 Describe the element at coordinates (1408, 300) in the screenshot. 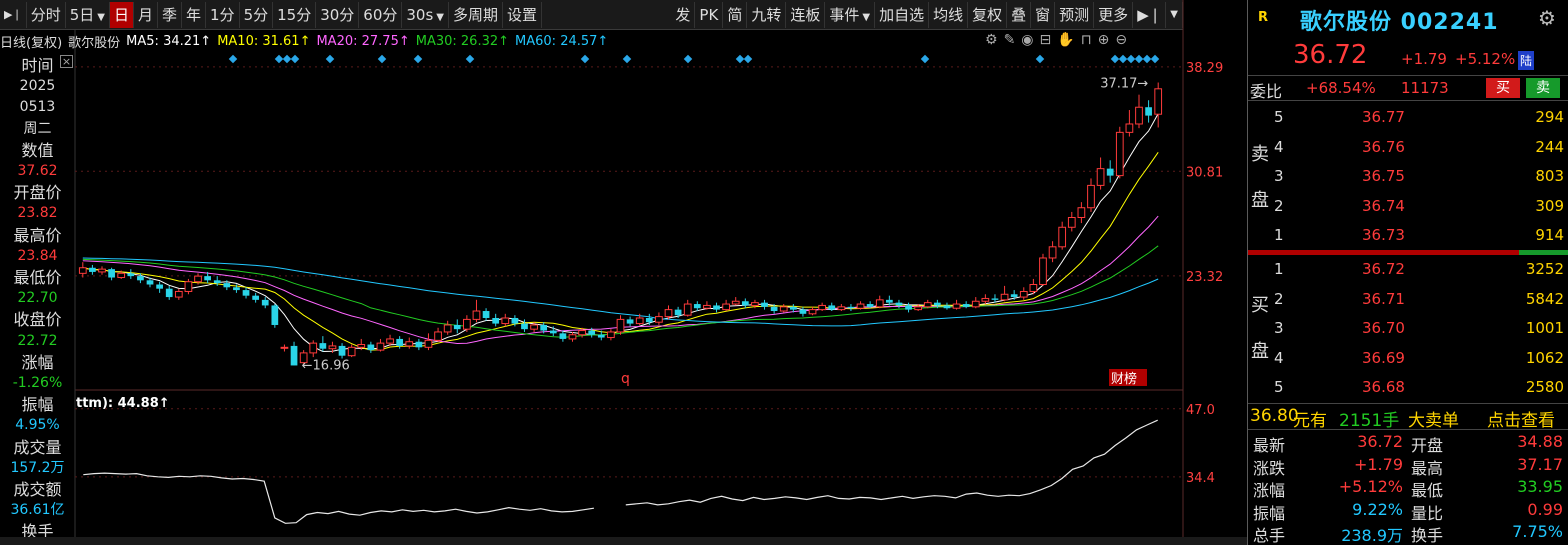

I see `bid-row: 2 36.71 5842` at that location.